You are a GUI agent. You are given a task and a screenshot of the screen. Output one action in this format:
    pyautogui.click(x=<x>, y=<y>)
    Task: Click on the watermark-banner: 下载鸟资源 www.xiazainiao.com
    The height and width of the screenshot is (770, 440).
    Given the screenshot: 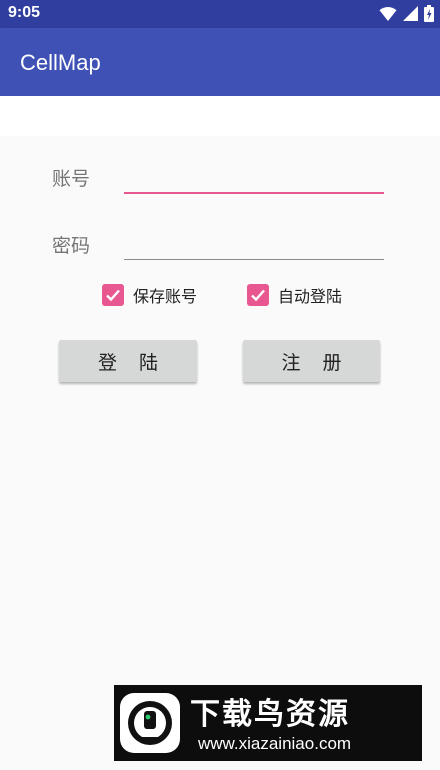 What is the action you would take?
    pyautogui.click(x=268, y=723)
    